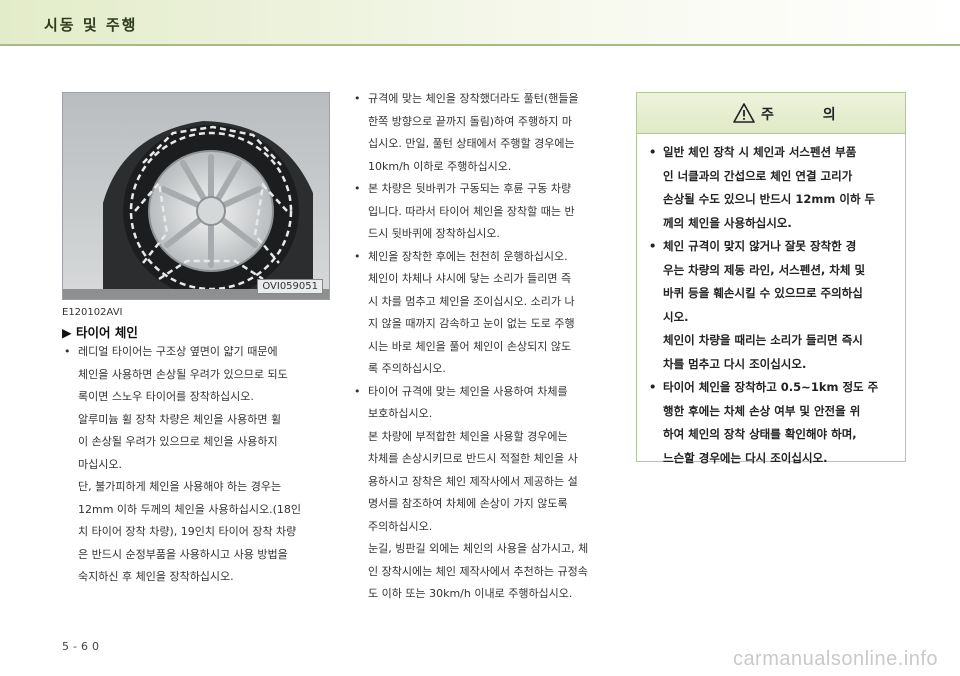  I want to click on text-line: 숙지하신 후 체인을 장착하십시오., so click(156, 576).